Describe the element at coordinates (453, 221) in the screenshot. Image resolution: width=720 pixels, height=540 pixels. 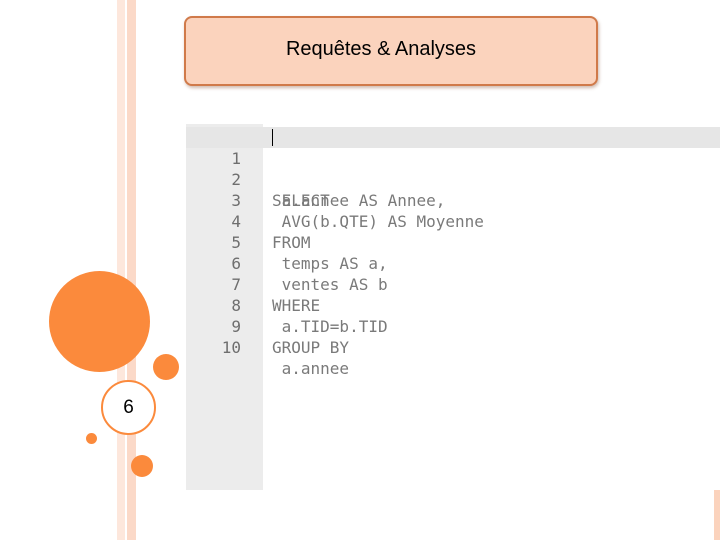
I see `code-line: 4 FROM` at that location.